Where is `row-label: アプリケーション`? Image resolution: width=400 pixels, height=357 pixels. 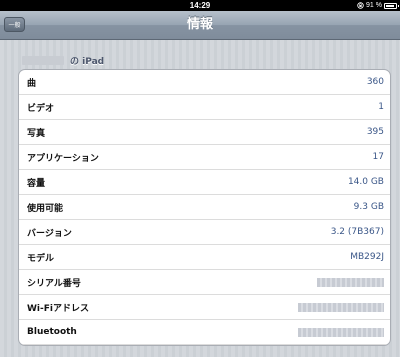
row-label: アプリケーション is located at coordinates (63, 158).